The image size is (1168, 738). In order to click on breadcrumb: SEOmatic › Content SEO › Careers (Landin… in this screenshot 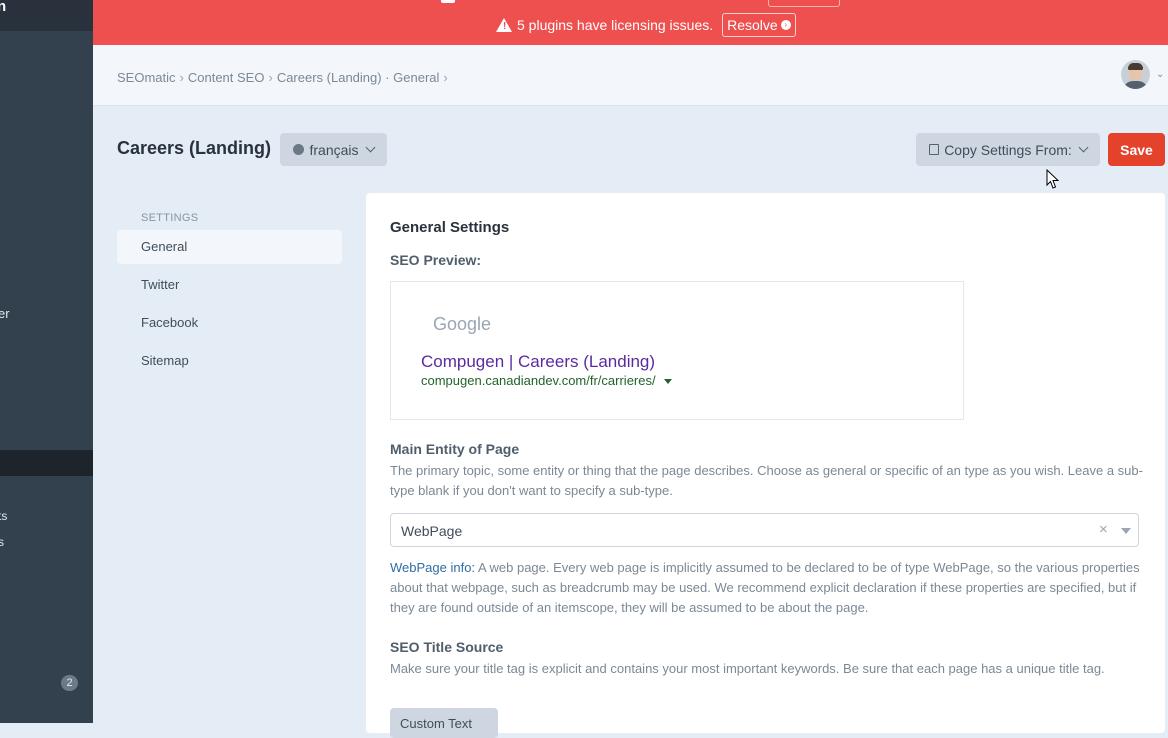, I will do `click(282, 77)`.